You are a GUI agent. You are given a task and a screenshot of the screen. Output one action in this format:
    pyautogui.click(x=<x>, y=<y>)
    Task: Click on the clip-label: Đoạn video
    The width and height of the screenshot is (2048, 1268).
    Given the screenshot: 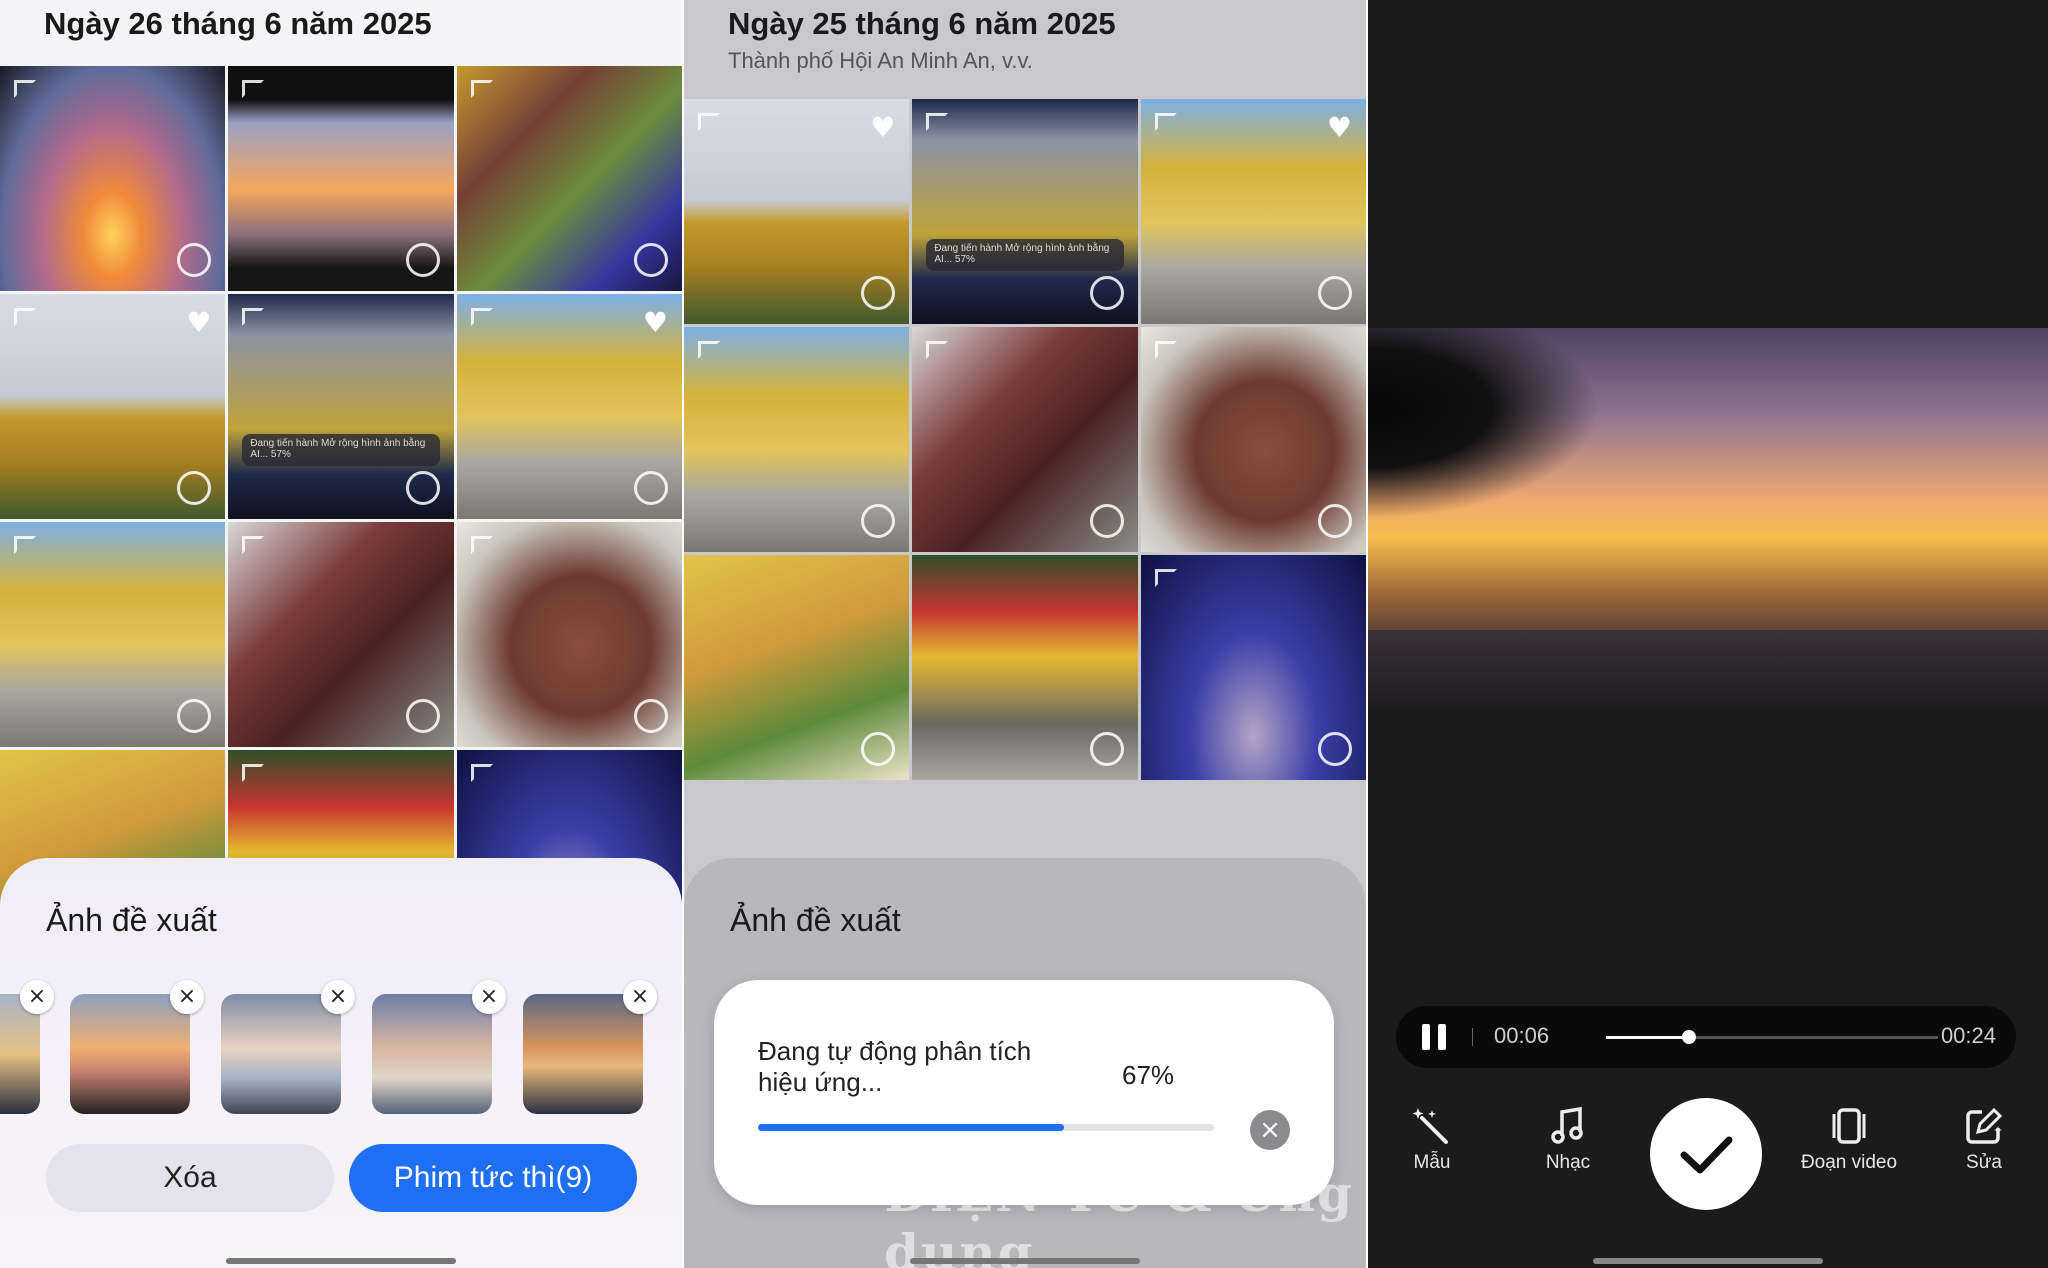 What is the action you would take?
    pyautogui.click(x=1849, y=1162)
    